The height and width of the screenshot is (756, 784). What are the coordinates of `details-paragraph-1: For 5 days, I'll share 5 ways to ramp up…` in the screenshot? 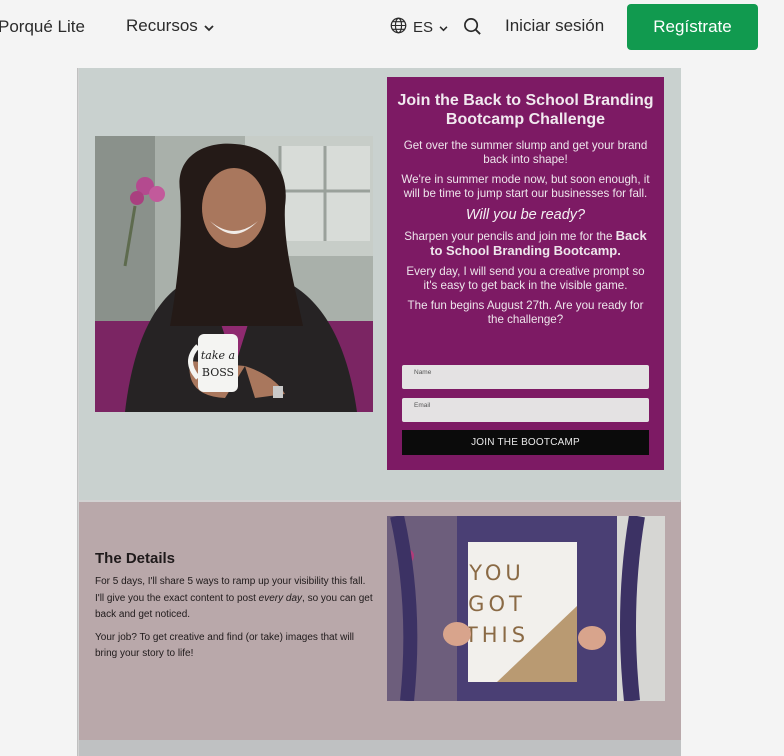 It's located at (234, 599).